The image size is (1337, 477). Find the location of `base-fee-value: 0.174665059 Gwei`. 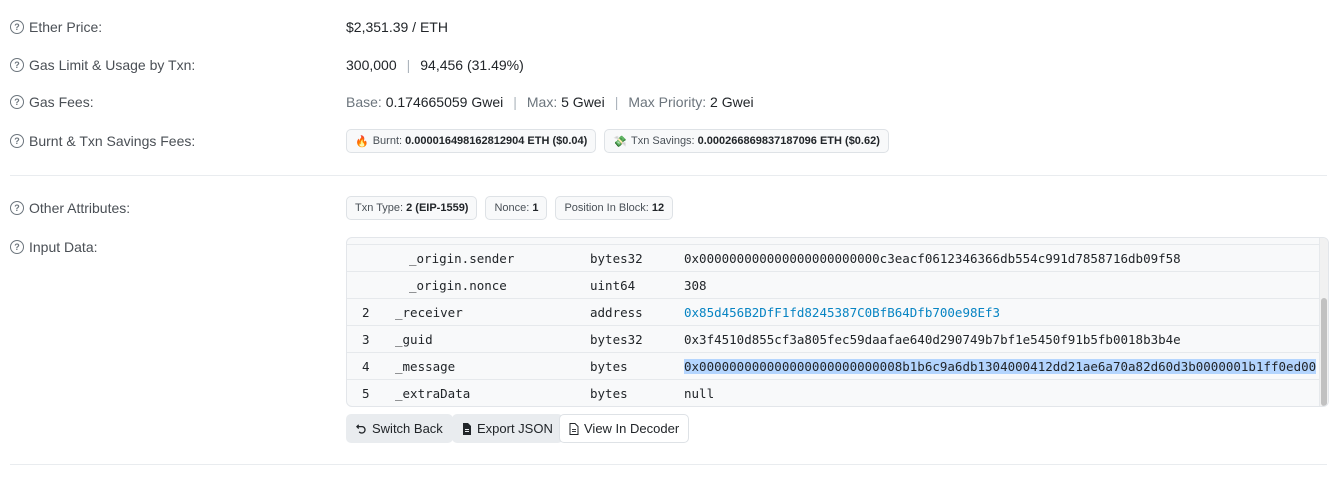

base-fee-value: 0.174665059 Gwei is located at coordinates (444, 102).